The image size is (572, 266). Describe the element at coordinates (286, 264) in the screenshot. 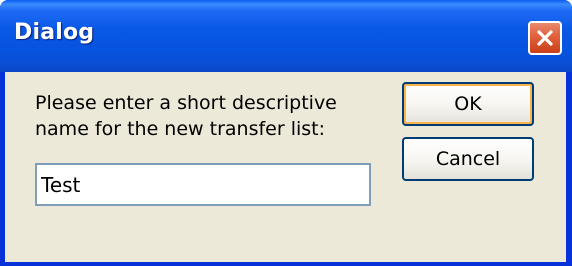

I see `window-bottom-border` at that location.